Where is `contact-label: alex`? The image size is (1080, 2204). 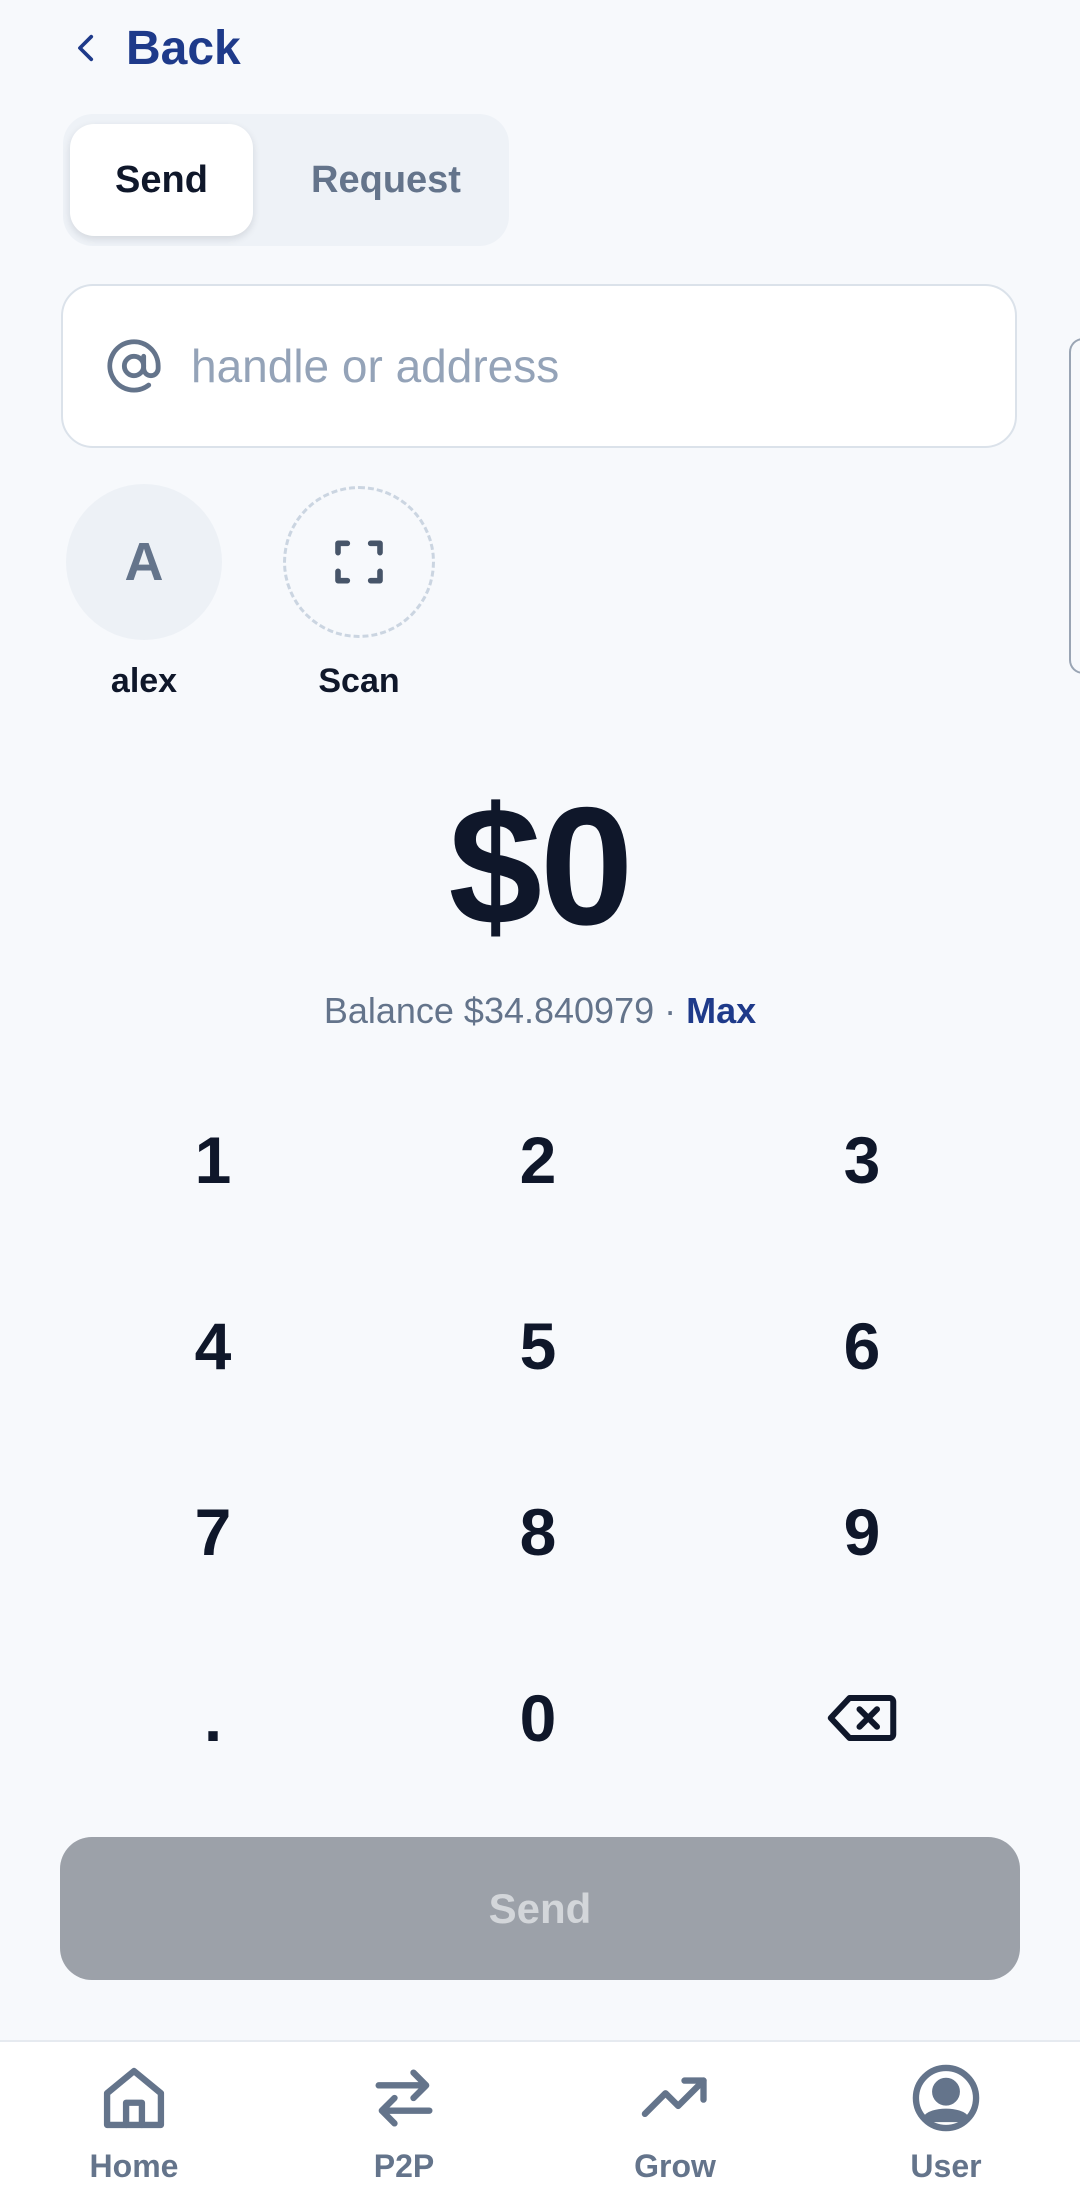 contact-label: alex is located at coordinates (144, 681).